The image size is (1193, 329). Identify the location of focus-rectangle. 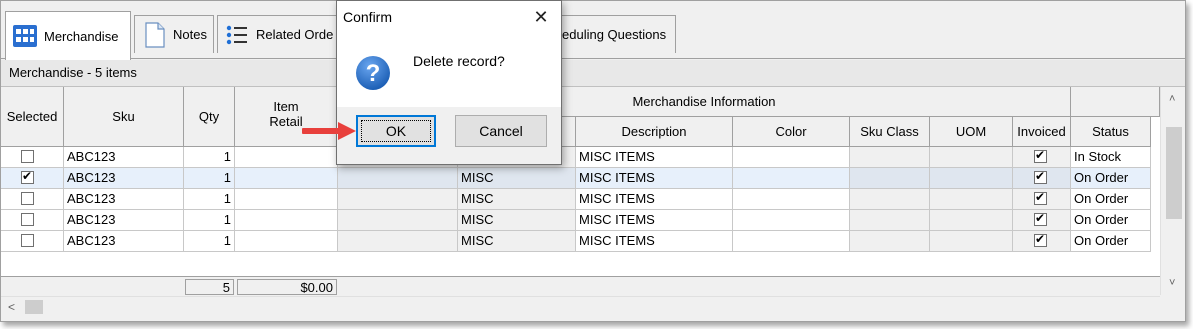
(396, 131).